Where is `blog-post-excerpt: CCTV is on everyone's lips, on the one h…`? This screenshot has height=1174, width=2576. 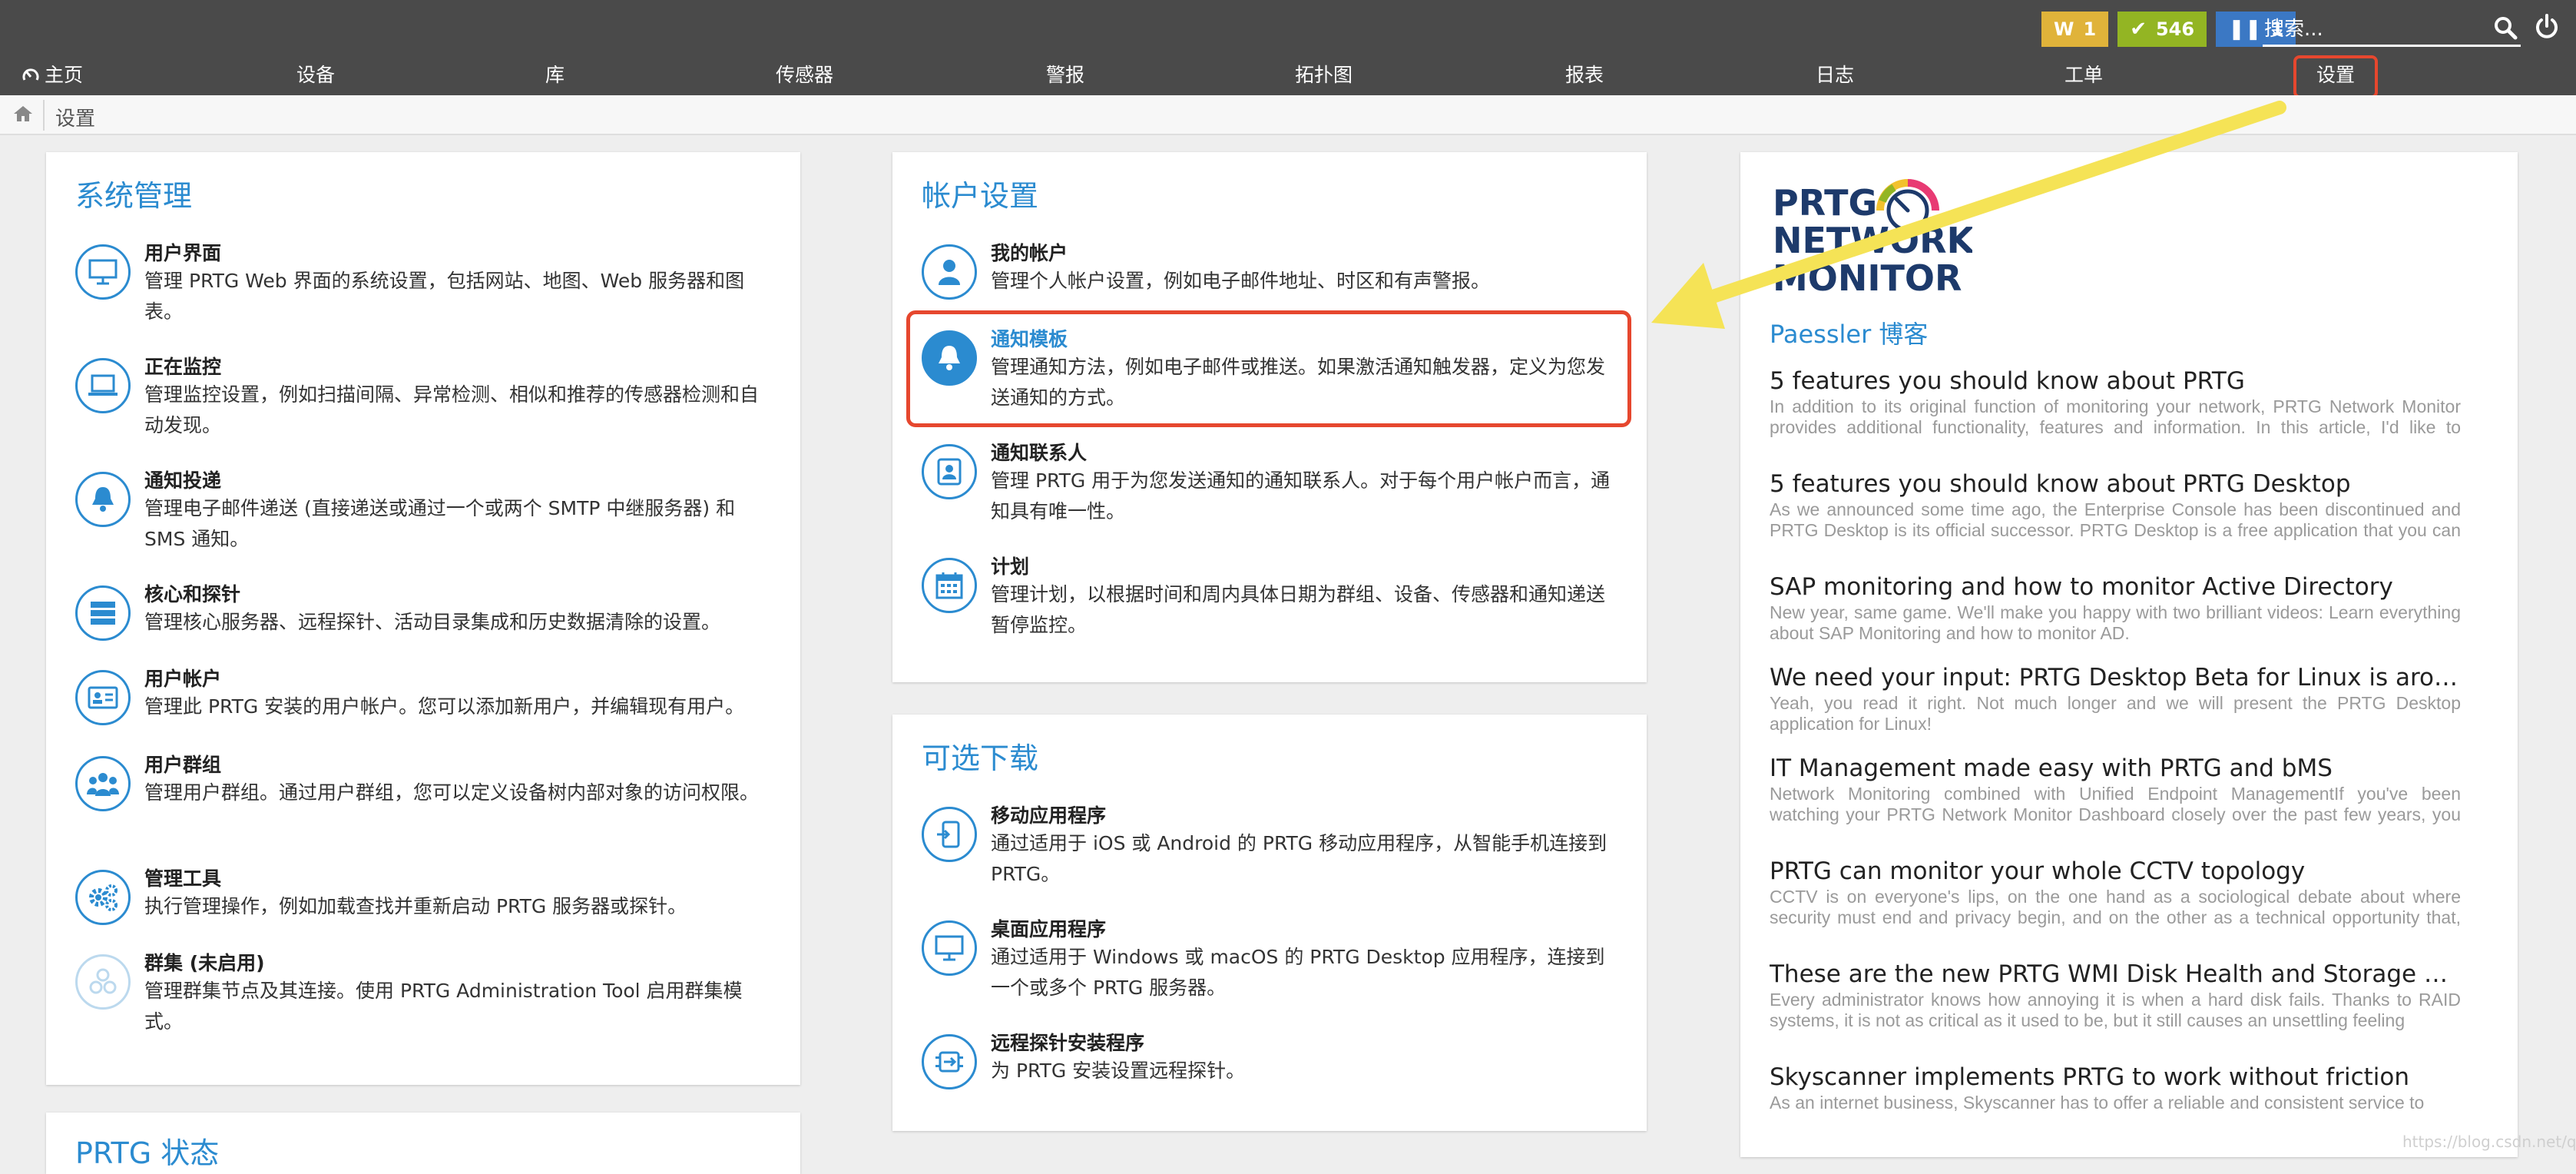
blog-post-excerpt: CCTV is on everyone's lips, on the one h… is located at coordinates (2115, 907).